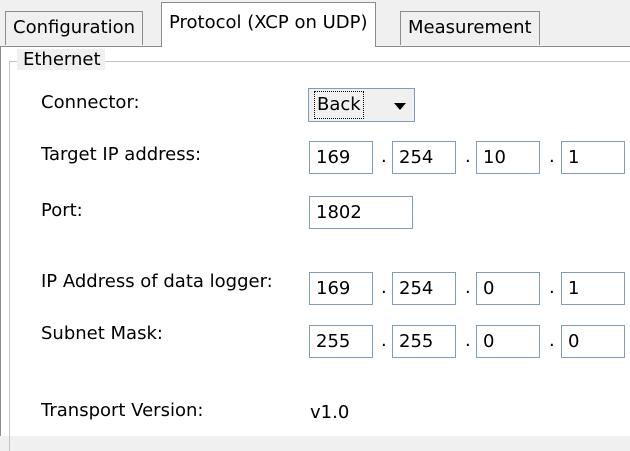 The height and width of the screenshot is (451, 630). I want to click on target-ip-label: Target IP address:, so click(121, 154).